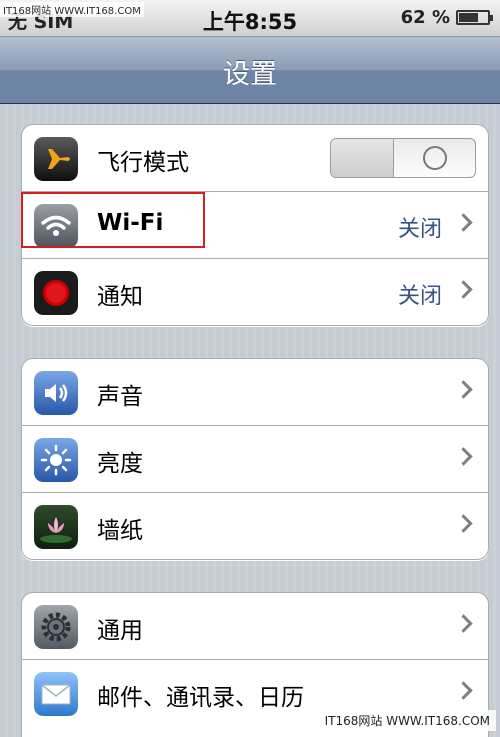  Describe the element at coordinates (120, 397) in the screenshot. I see `sound-label: 声音` at that location.